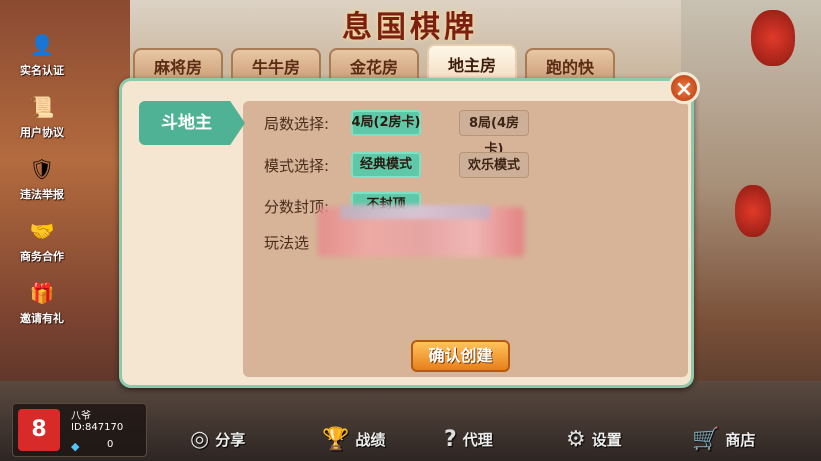  I want to click on nav-agent: ? 代理, so click(468, 439).